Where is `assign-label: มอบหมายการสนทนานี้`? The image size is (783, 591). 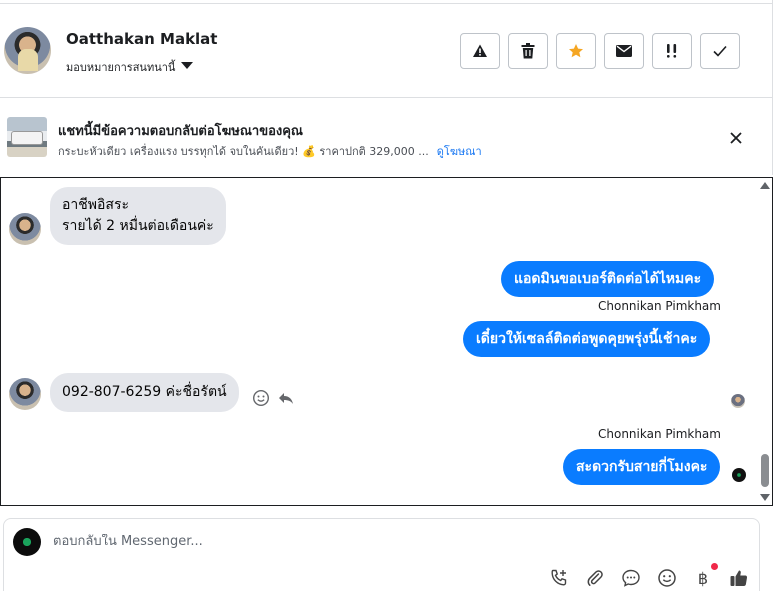 assign-label: มอบหมายการสนทนานี้ is located at coordinates (121, 67).